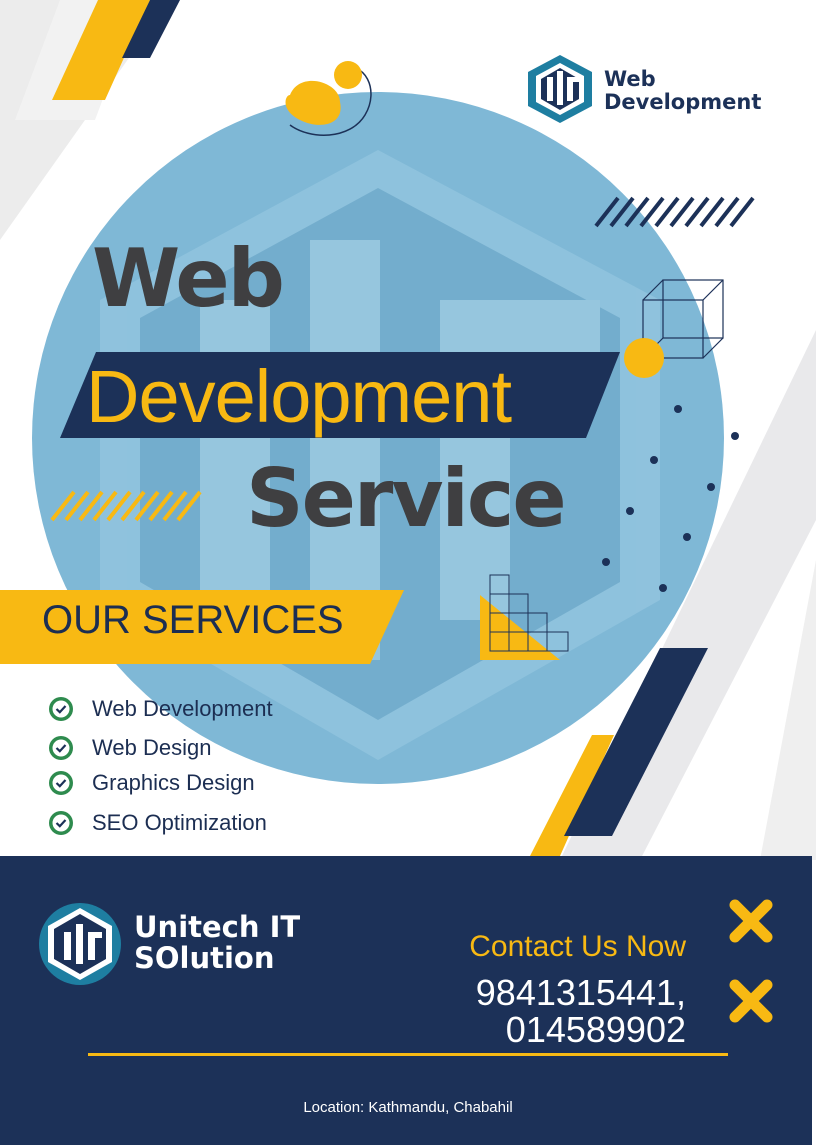  What do you see at coordinates (299, 396) in the screenshot?
I see `headline-development: Development` at bounding box center [299, 396].